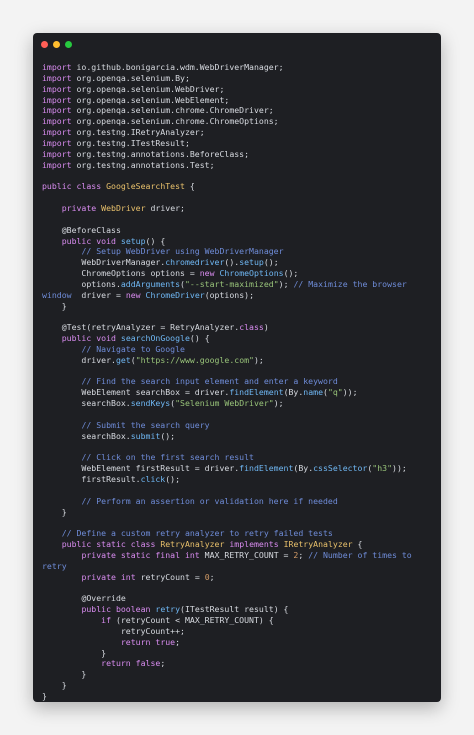  Describe the element at coordinates (150, 283) in the screenshot. I see `code-token: addArguments` at that location.